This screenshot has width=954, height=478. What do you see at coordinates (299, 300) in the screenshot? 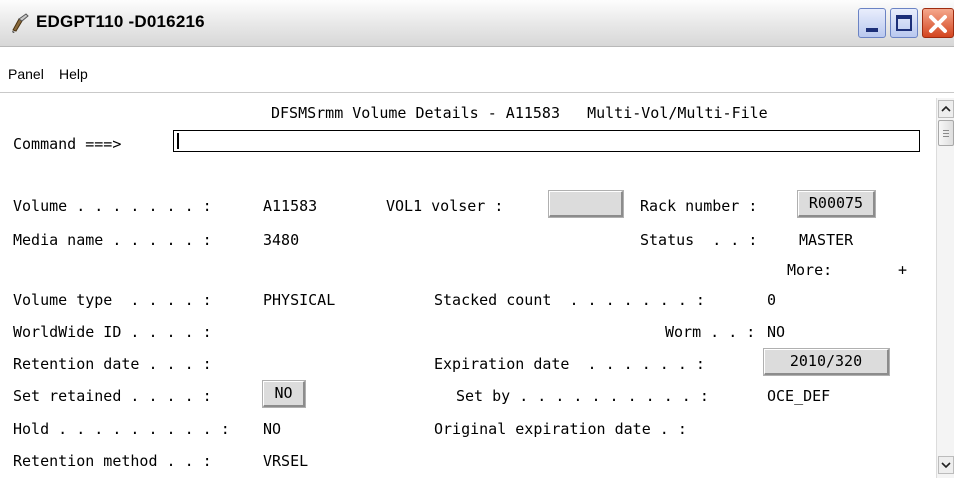
I see `volume-type-value: PHYSICAL` at bounding box center [299, 300].